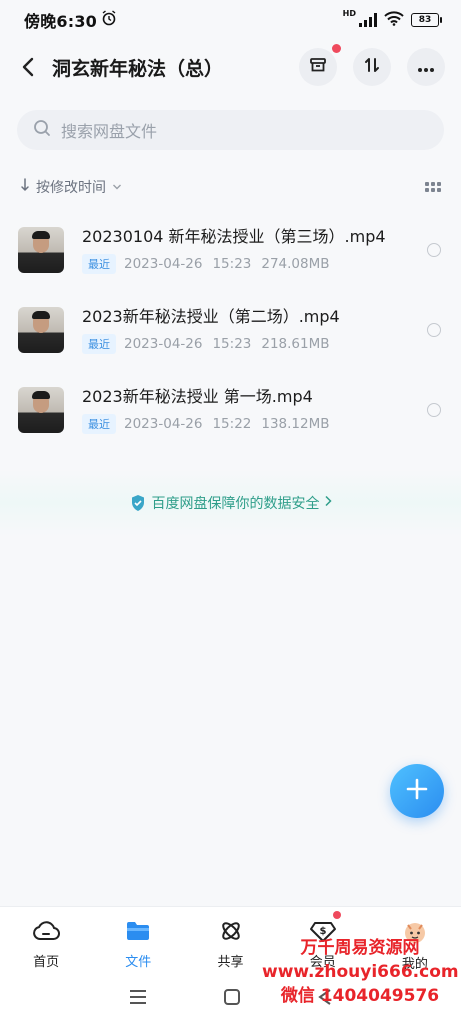 This screenshot has height=1024, width=461. I want to click on tab-label: 首页, so click(46, 962).